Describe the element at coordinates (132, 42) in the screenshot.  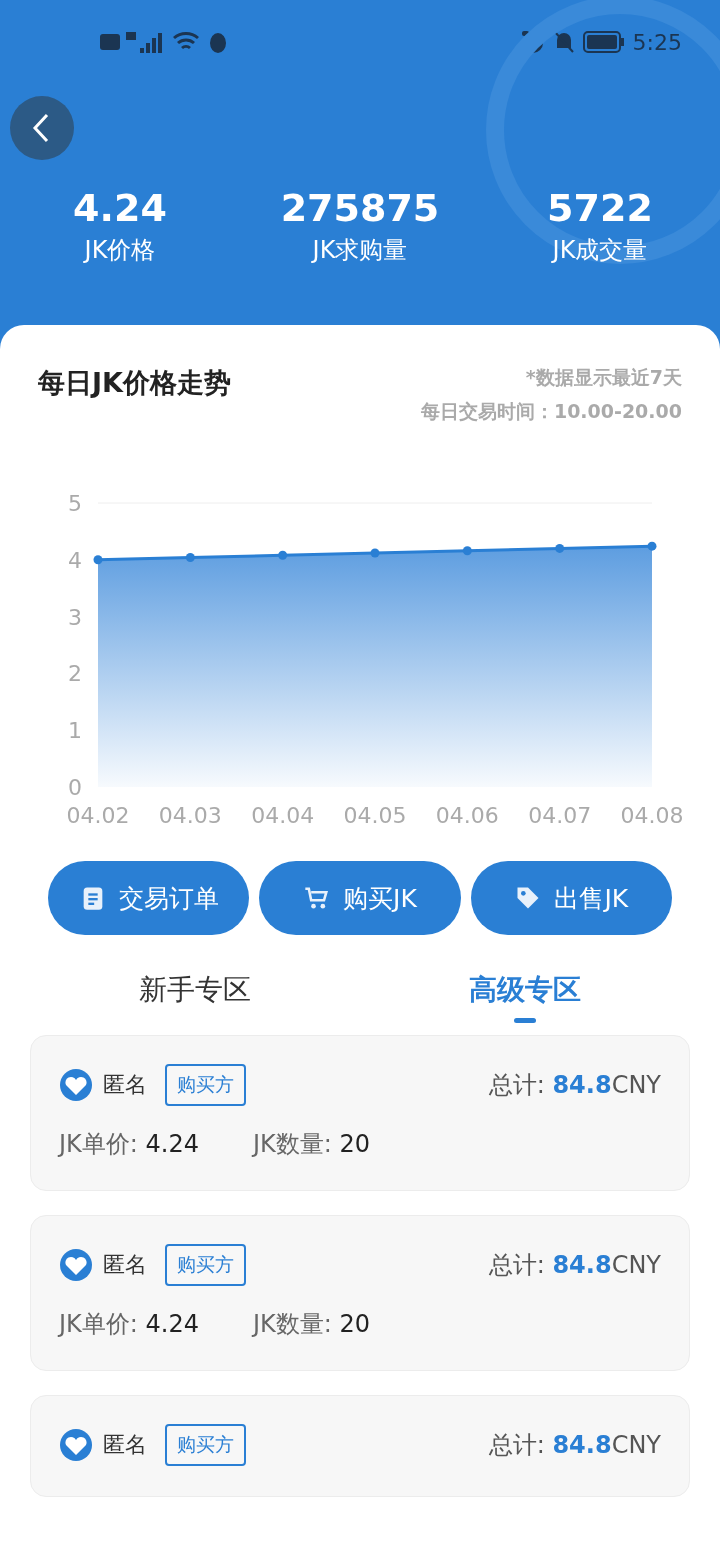
I see `signal-icon` at that location.